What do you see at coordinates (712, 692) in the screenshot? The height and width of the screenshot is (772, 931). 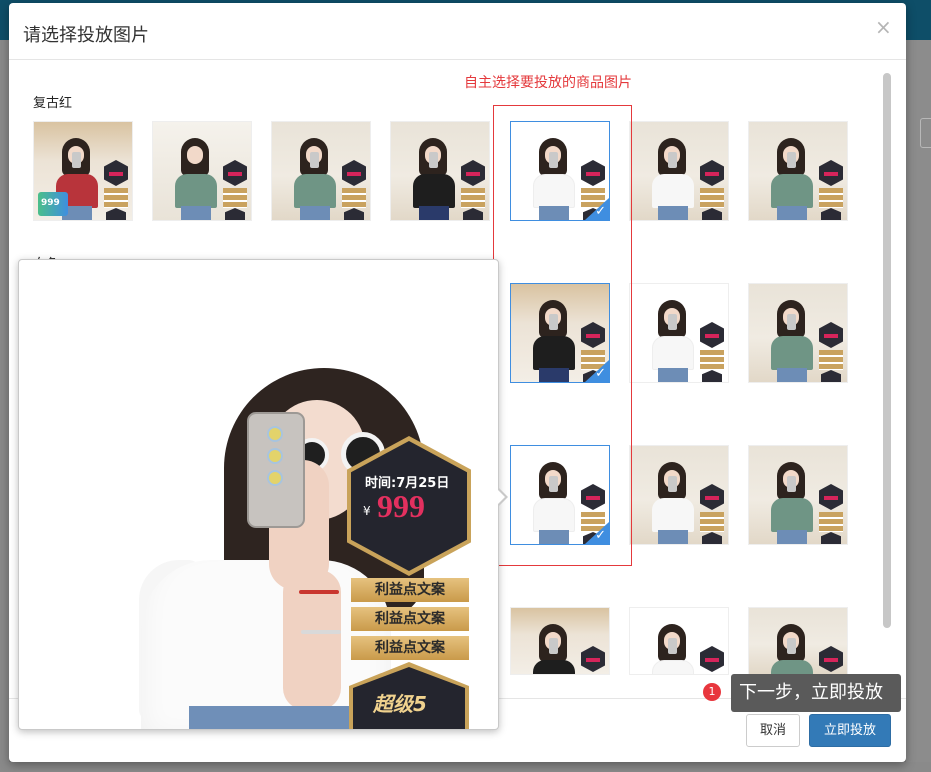 I see `step-badge: 1` at bounding box center [712, 692].